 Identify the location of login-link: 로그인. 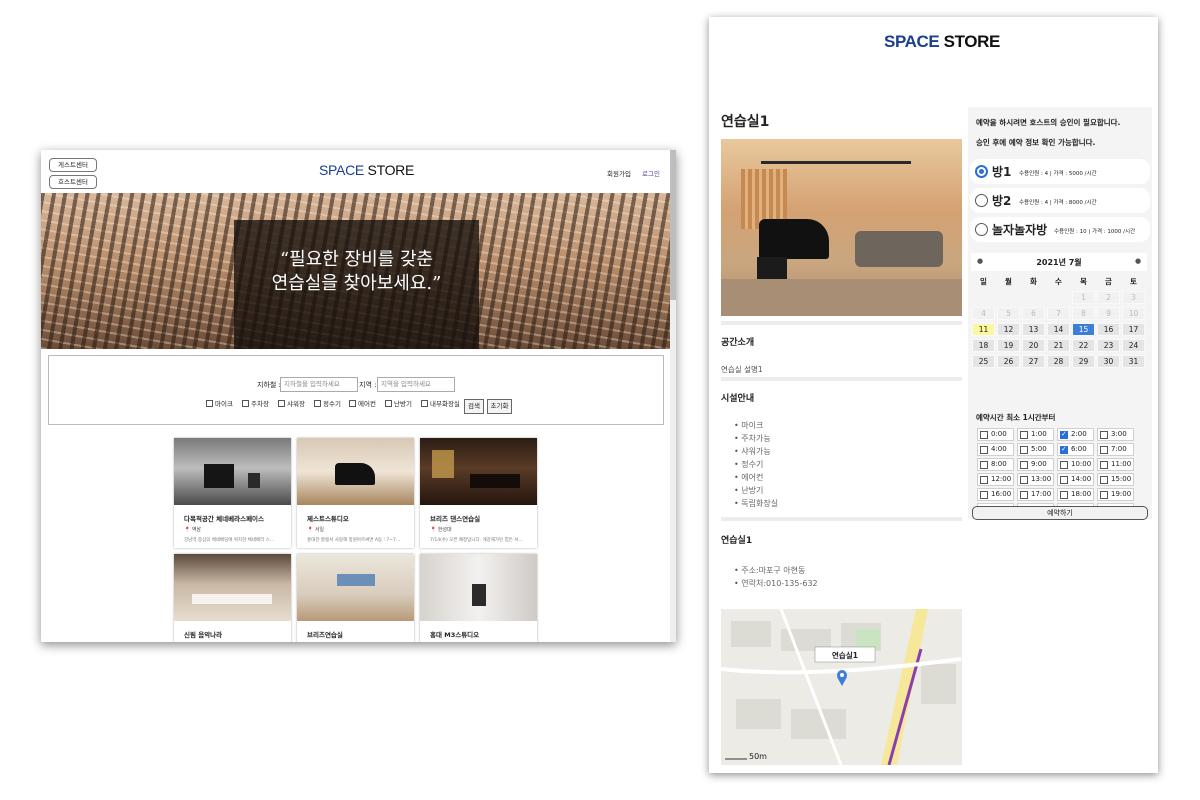
(651, 173).